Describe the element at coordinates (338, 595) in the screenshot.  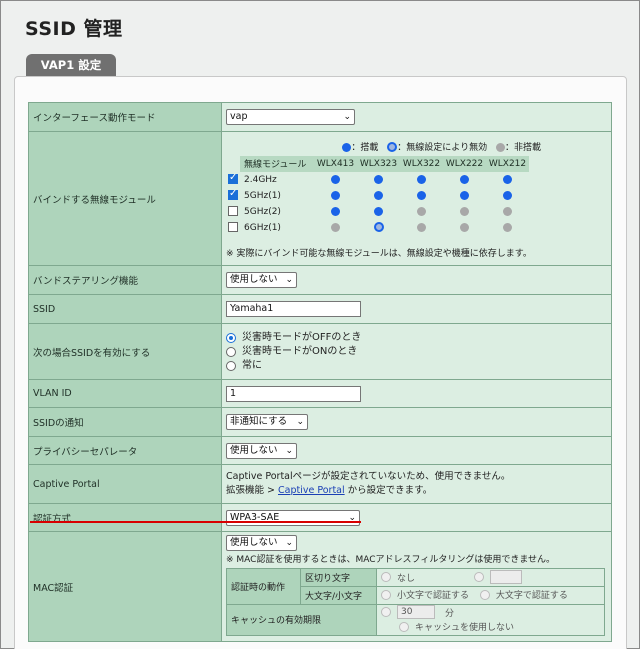
I see `case-label: 大文字/小文字` at that location.